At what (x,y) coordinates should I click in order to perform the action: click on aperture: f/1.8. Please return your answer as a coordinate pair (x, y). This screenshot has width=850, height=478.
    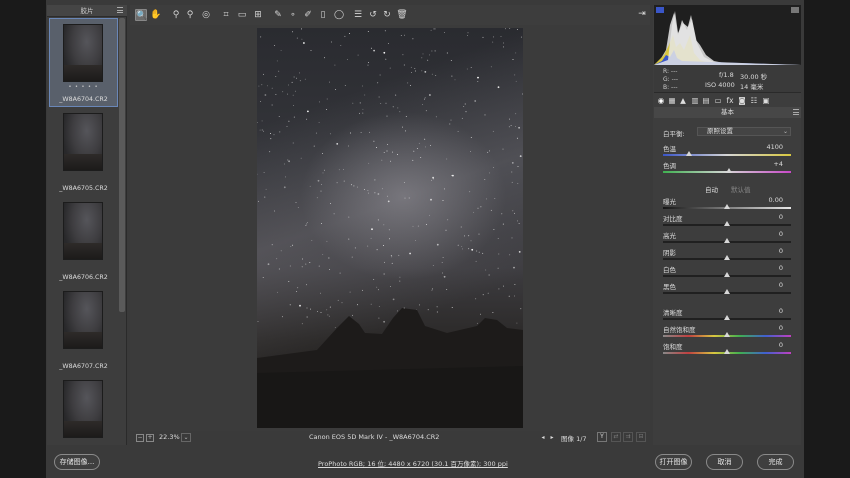
    Looking at the image, I should click on (726, 75).